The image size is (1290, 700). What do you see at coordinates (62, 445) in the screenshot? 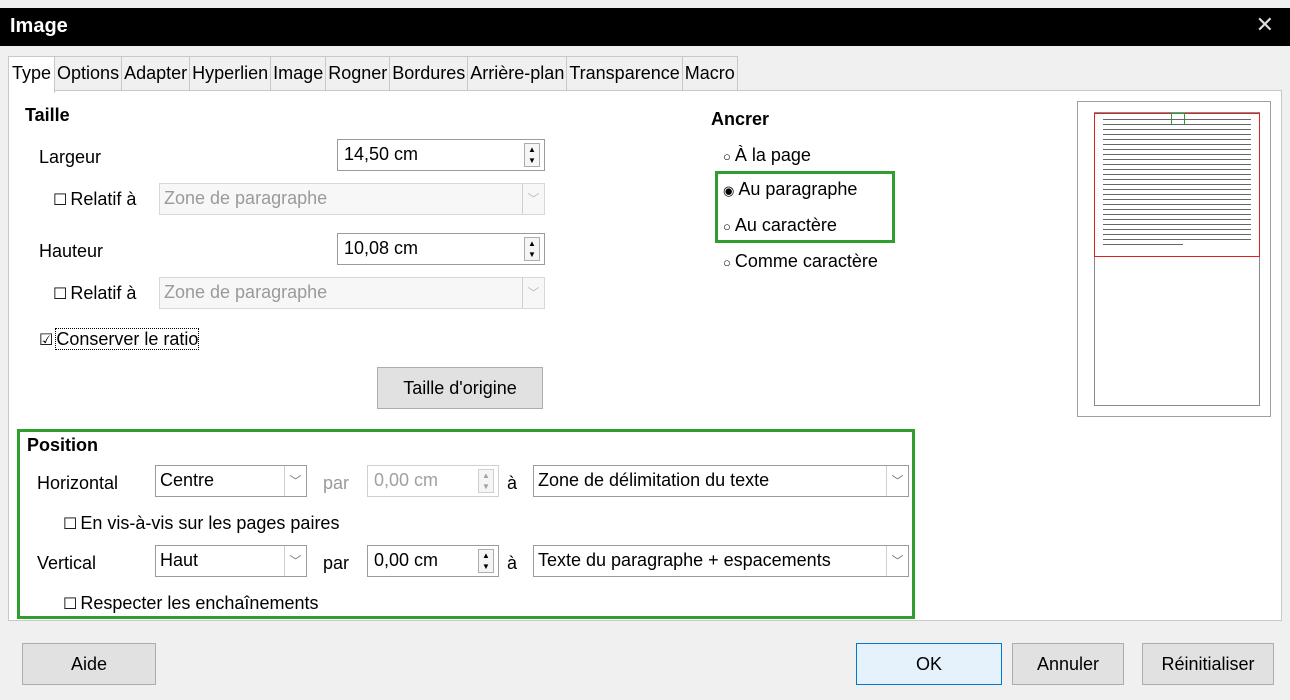
I see `position-heading: Position` at bounding box center [62, 445].